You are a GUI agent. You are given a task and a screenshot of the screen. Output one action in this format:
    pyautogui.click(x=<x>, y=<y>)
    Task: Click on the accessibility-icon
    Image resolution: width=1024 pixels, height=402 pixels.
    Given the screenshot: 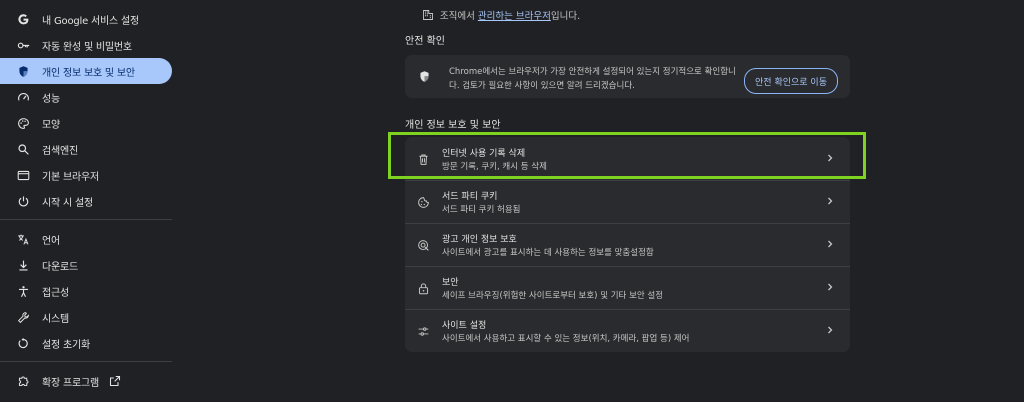 What is the action you would take?
    pyautogui.click(x=23, y=291)
    